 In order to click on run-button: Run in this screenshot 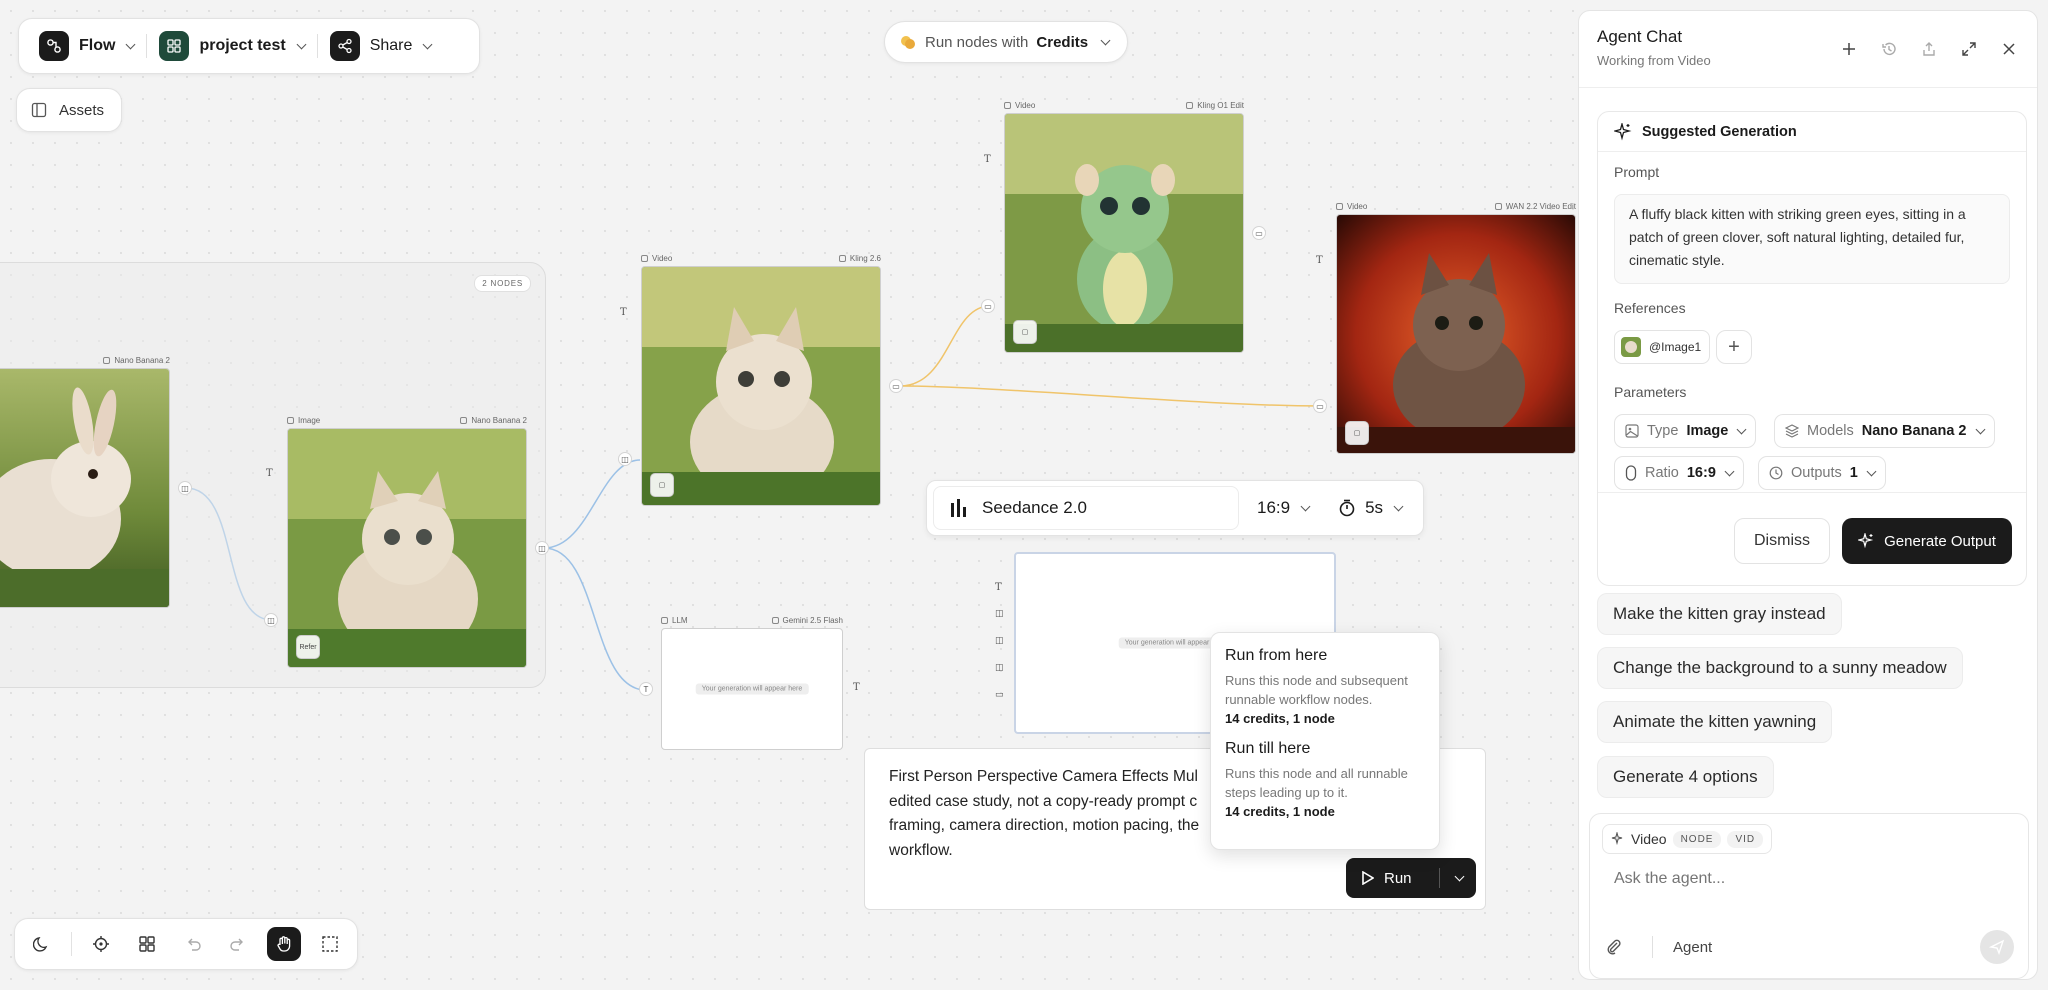, I will do `click(1392, 878)`.